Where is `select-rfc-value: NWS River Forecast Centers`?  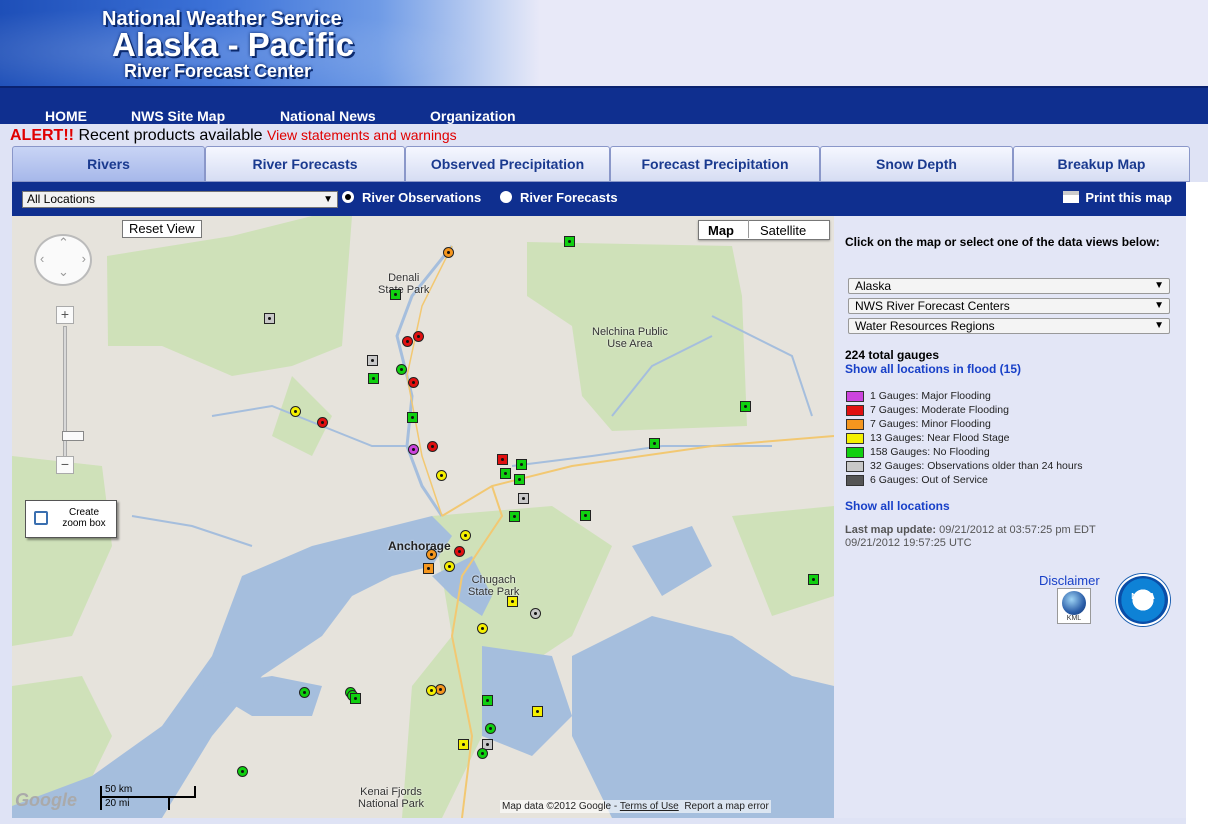 select-rfc-value: NWS River Forecast Centers is located at coordinates (932, 306).